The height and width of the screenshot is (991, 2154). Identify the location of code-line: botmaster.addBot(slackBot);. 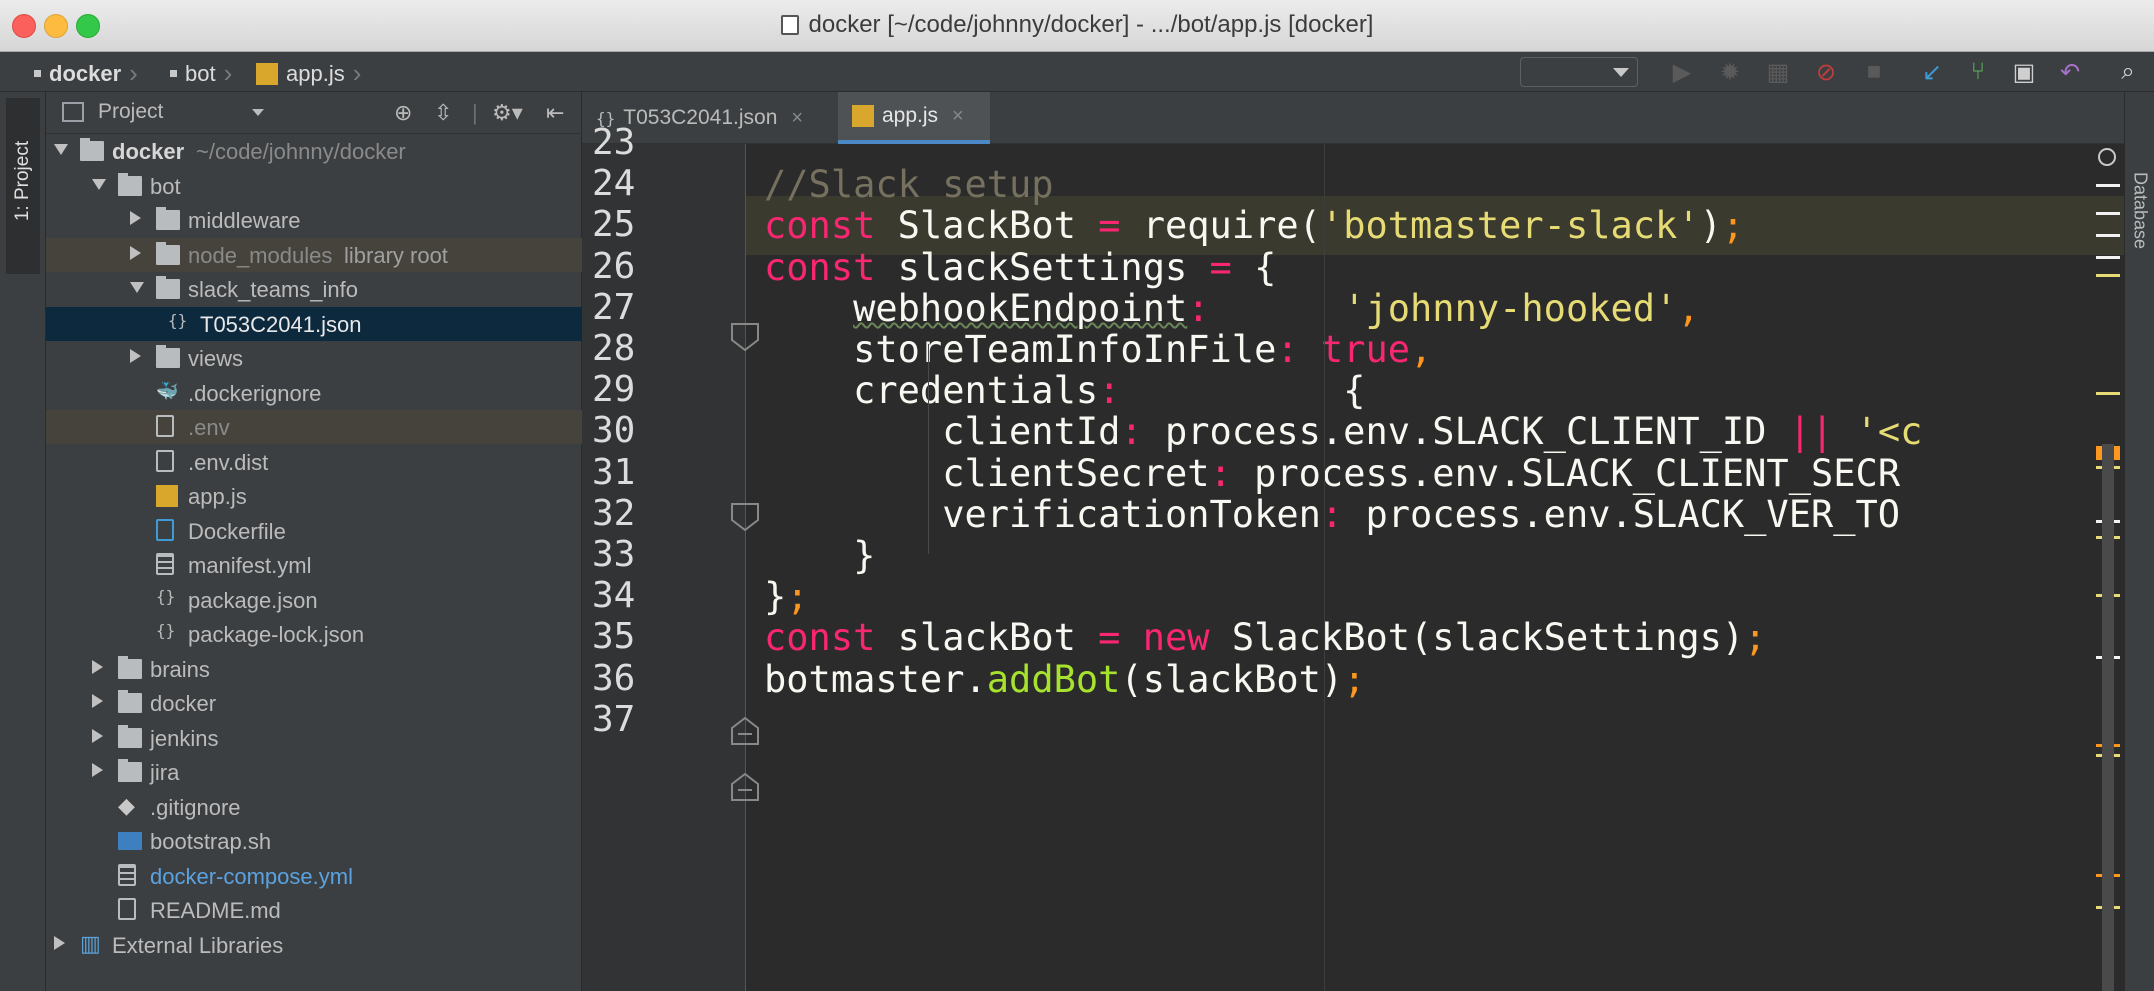
(1064, 679).